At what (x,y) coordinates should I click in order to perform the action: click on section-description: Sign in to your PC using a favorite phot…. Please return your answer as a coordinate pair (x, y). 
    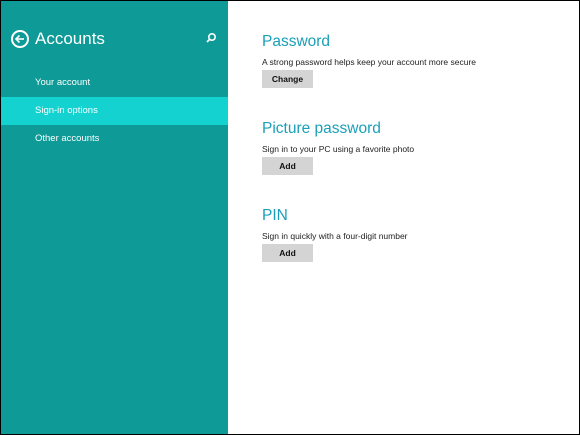
    Looking at the image, I should click on (338, 149).